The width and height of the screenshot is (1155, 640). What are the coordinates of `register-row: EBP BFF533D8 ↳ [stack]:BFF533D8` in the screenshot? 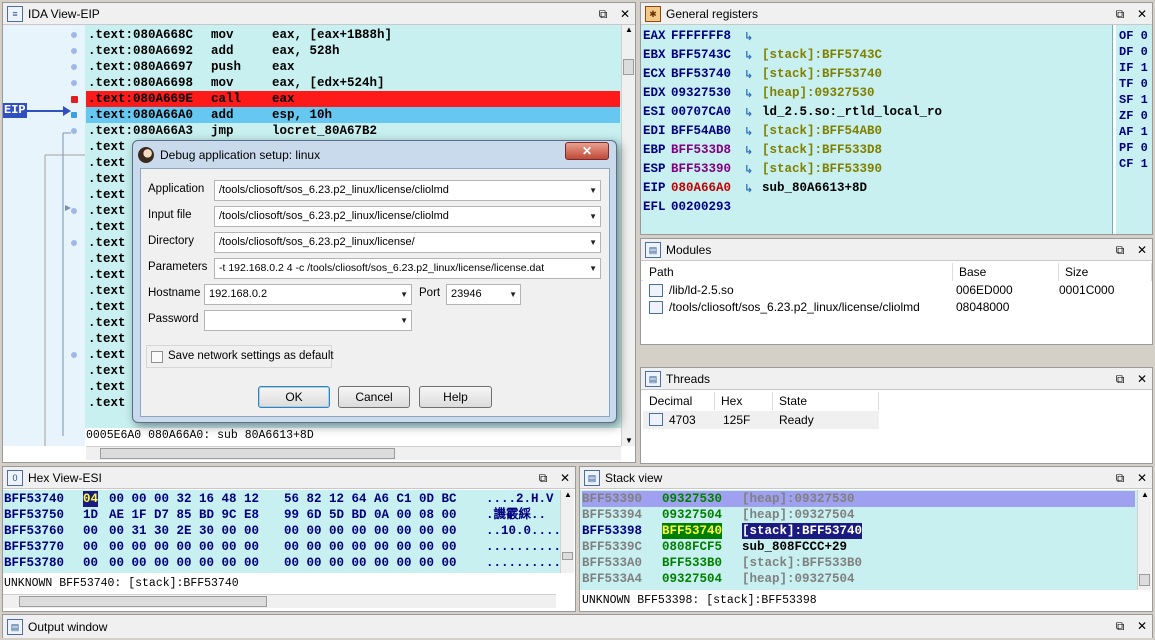 It's located at (877, 150).